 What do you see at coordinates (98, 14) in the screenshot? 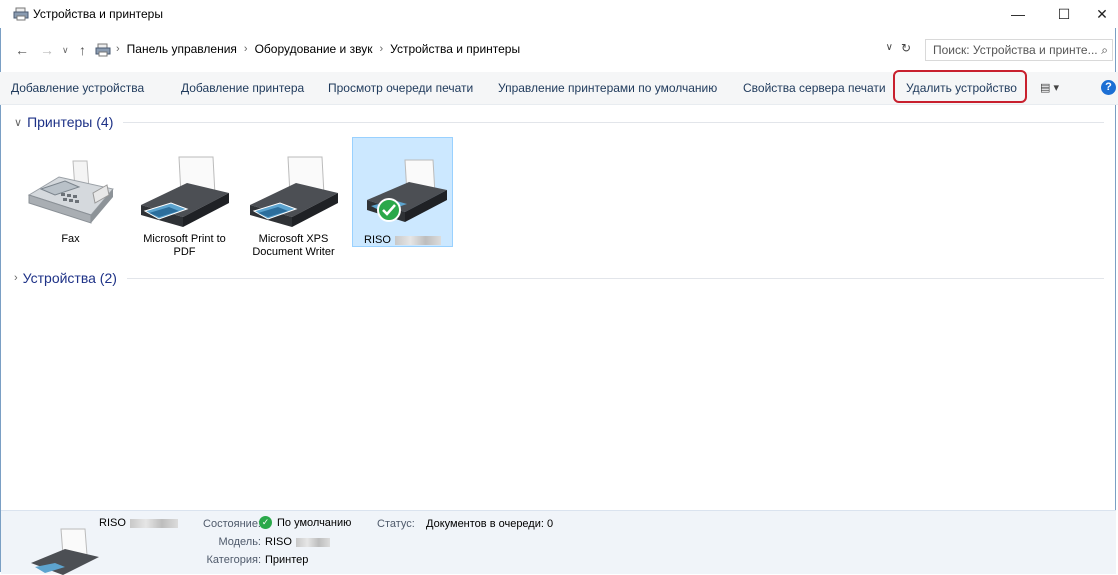
I see `window-title: Устройства и принтеры` at bounding box center [98, 14].